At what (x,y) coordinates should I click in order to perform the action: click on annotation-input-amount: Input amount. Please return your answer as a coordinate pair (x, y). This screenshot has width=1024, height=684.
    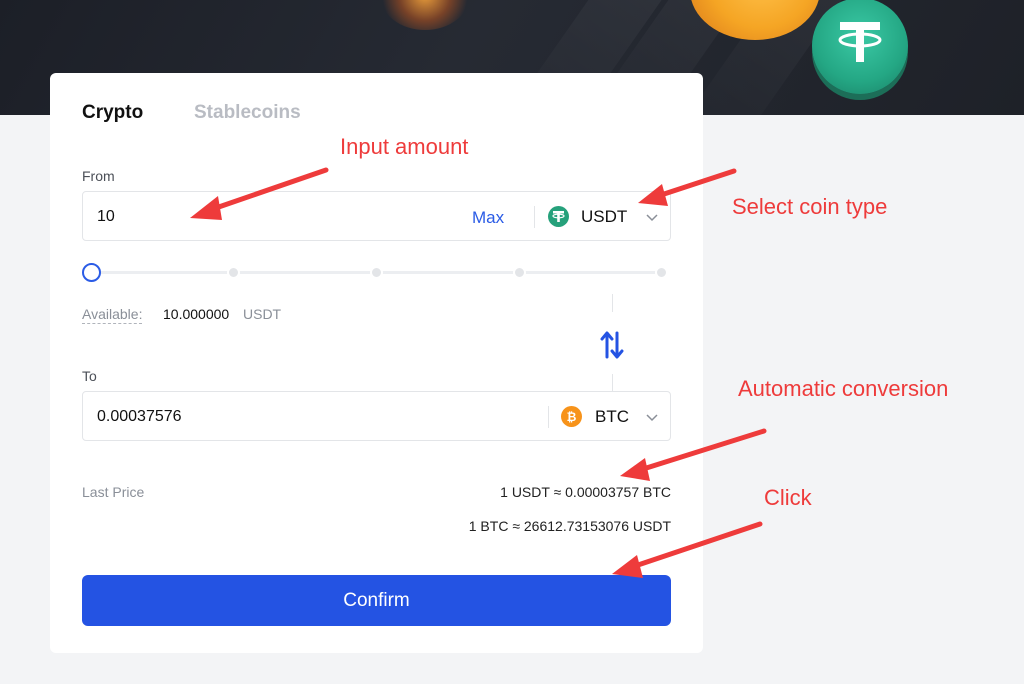
    Looking at the image, I should click on (404, 146).